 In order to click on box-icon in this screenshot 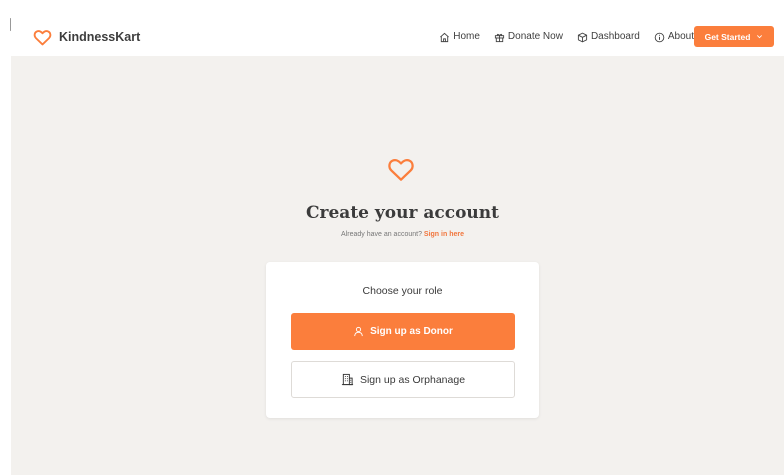, I will do `click(582, 37)`.